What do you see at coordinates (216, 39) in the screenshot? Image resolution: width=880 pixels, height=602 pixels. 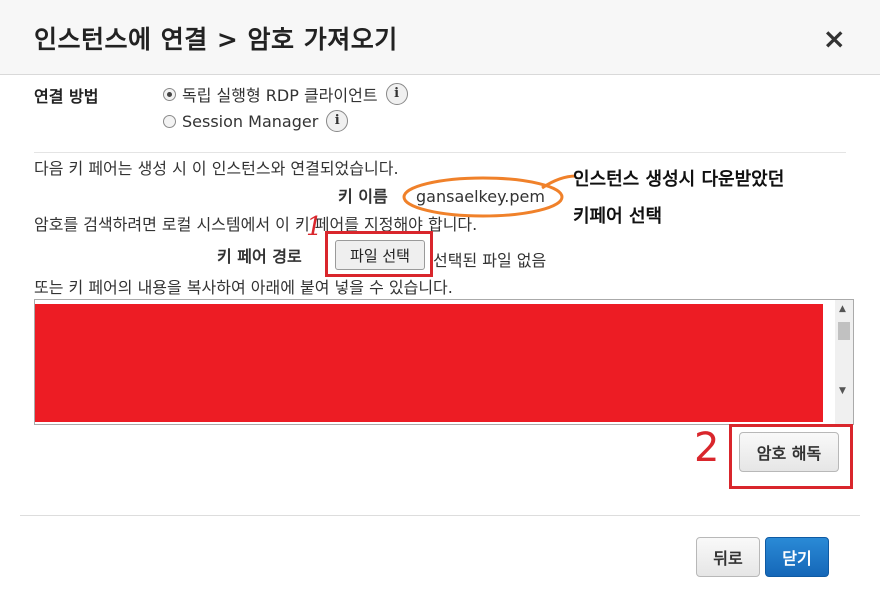 I see `dialog-title: 인스턴스에 연결 > 암호 가져오기` at bounding box center [216, 39].